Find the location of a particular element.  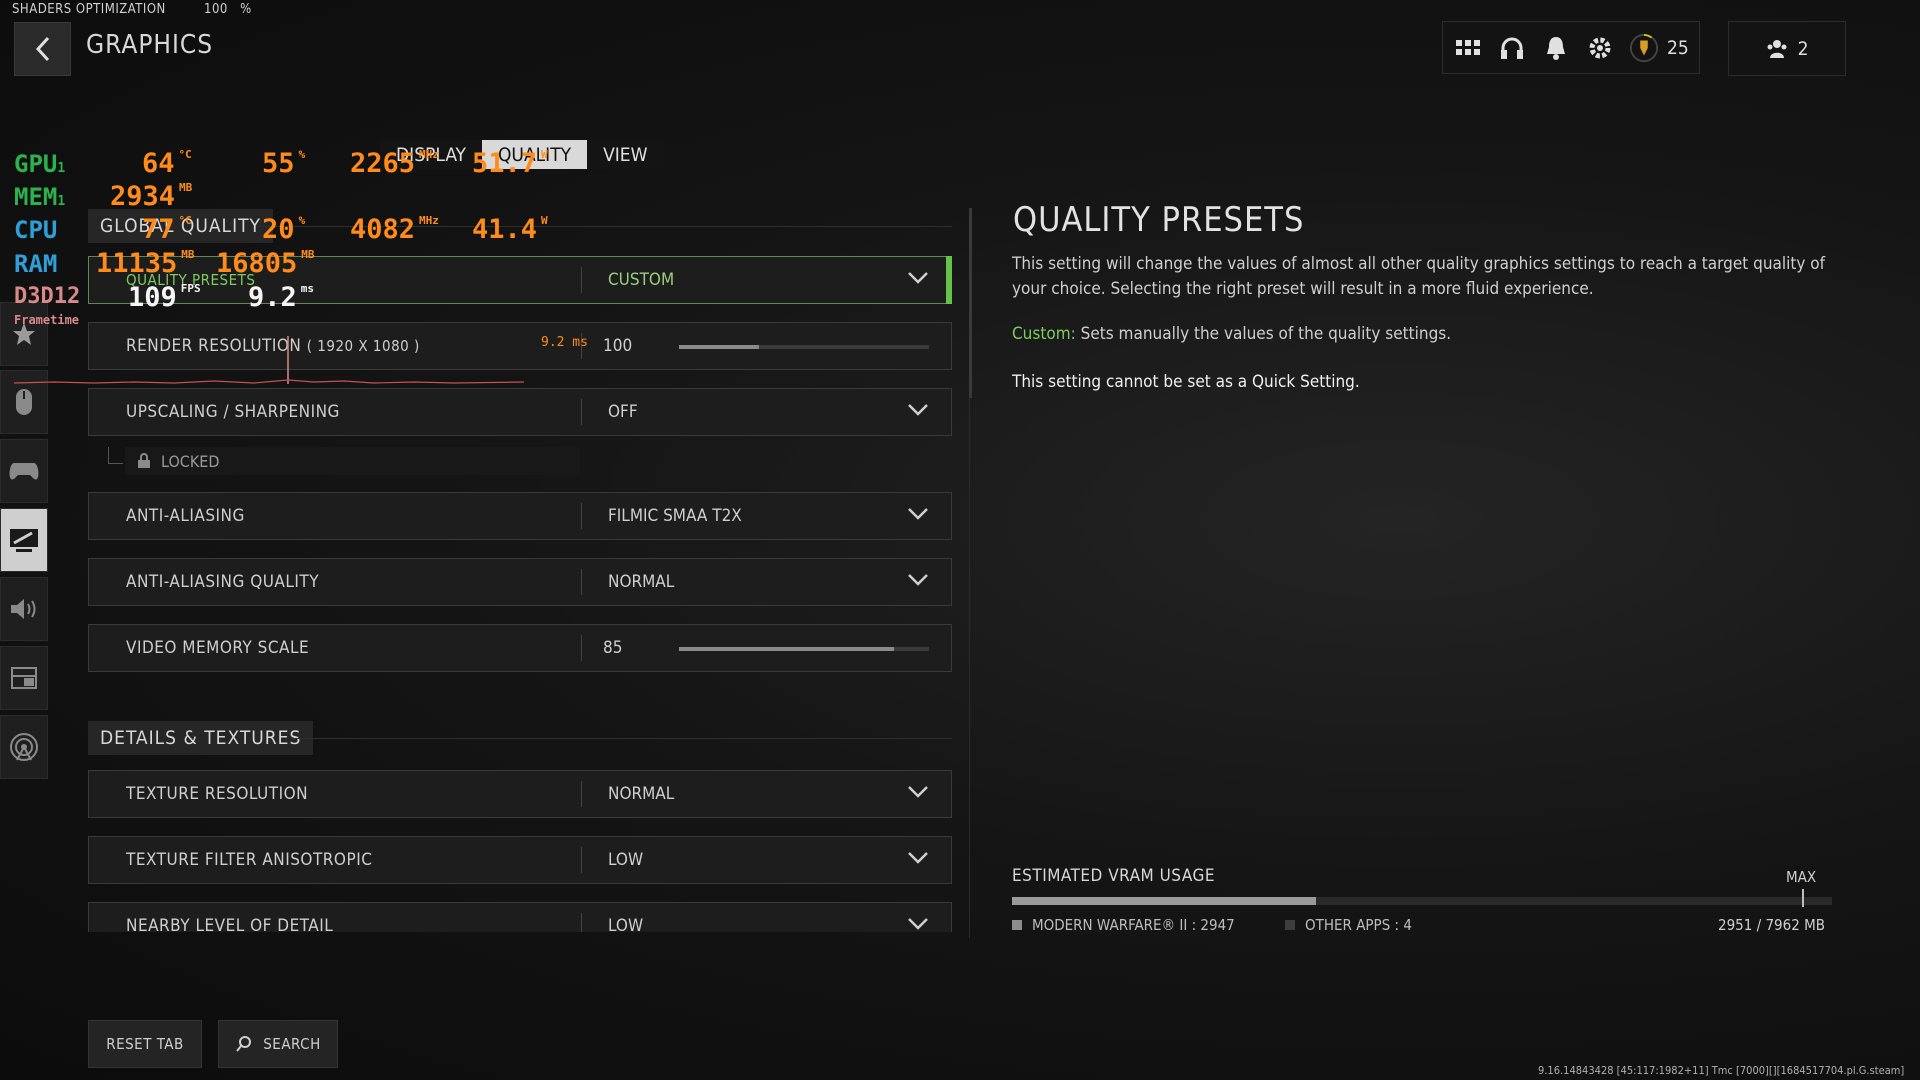

selected-indicator is located at coordinates (949, 280).